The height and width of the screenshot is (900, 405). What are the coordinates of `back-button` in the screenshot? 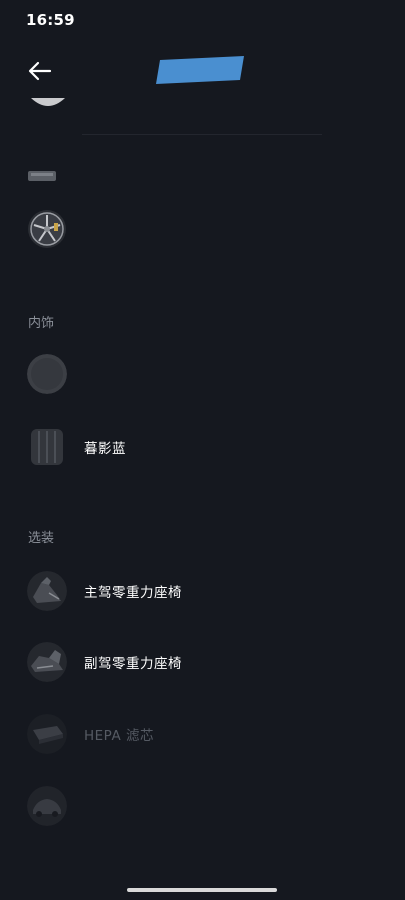 It's located at (40, 71).